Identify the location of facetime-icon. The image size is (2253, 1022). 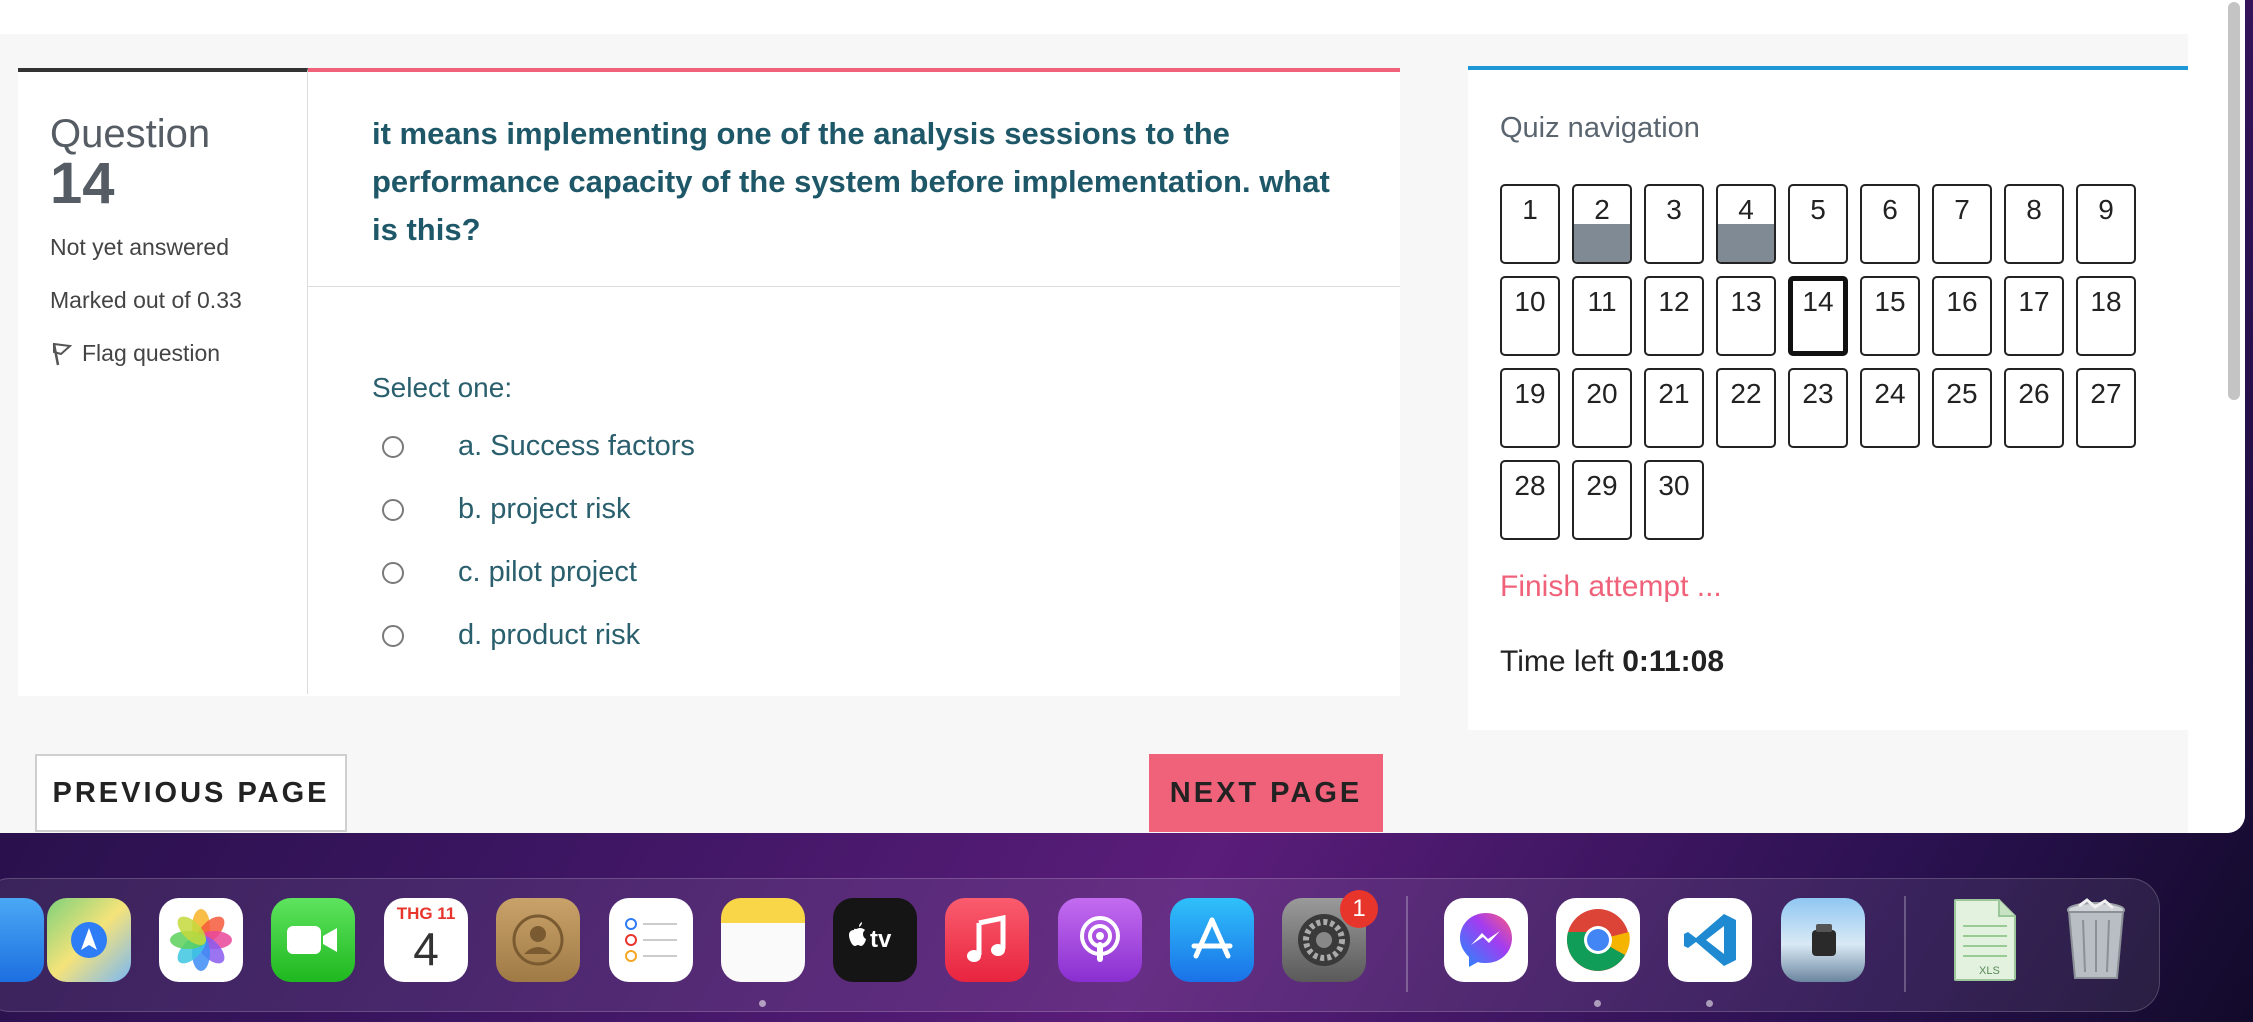
(313, 940).